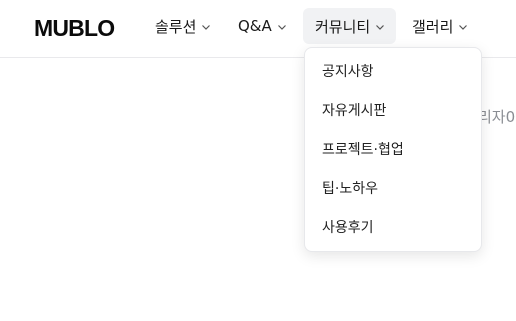  I want to click on nav-item-label: 솔루션, so click(176, 26).